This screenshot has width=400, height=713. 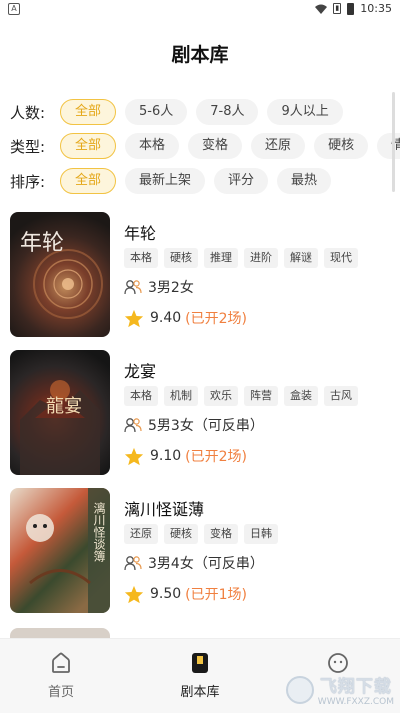 What do you see at coordinates (61, 675) in the screenshot?
I see `nav-item-home: 首页` at bounding box center [61, 675].